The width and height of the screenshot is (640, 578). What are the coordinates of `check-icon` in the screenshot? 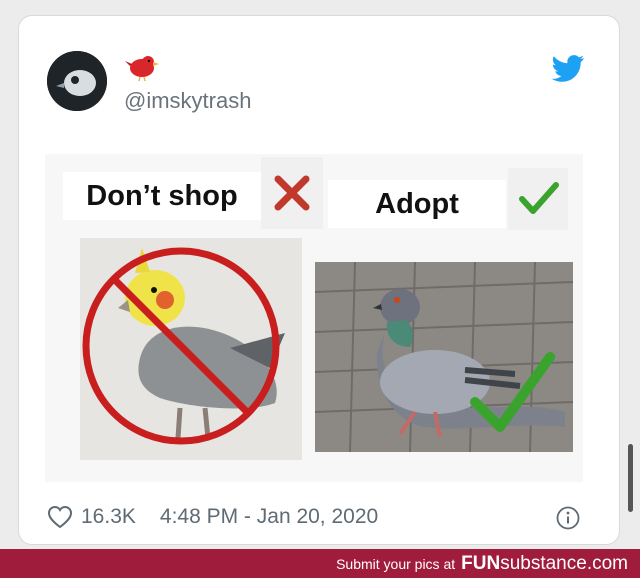 It's located at (538, 199).